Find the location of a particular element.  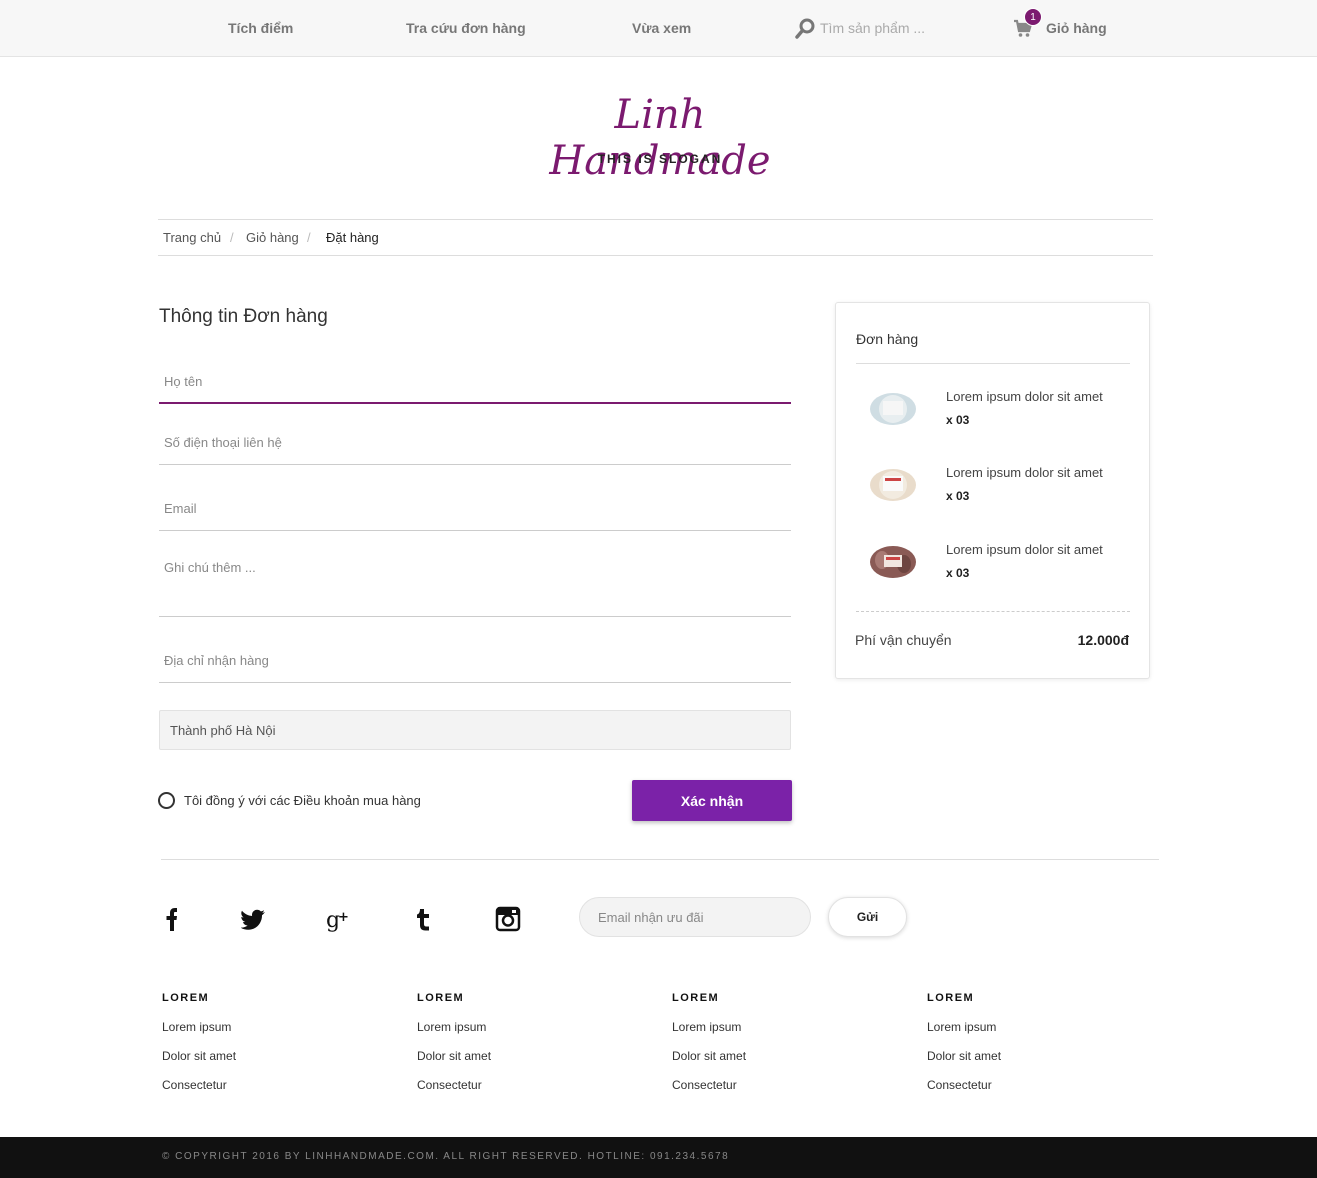

search-icon is located at coordinates (805, 29).